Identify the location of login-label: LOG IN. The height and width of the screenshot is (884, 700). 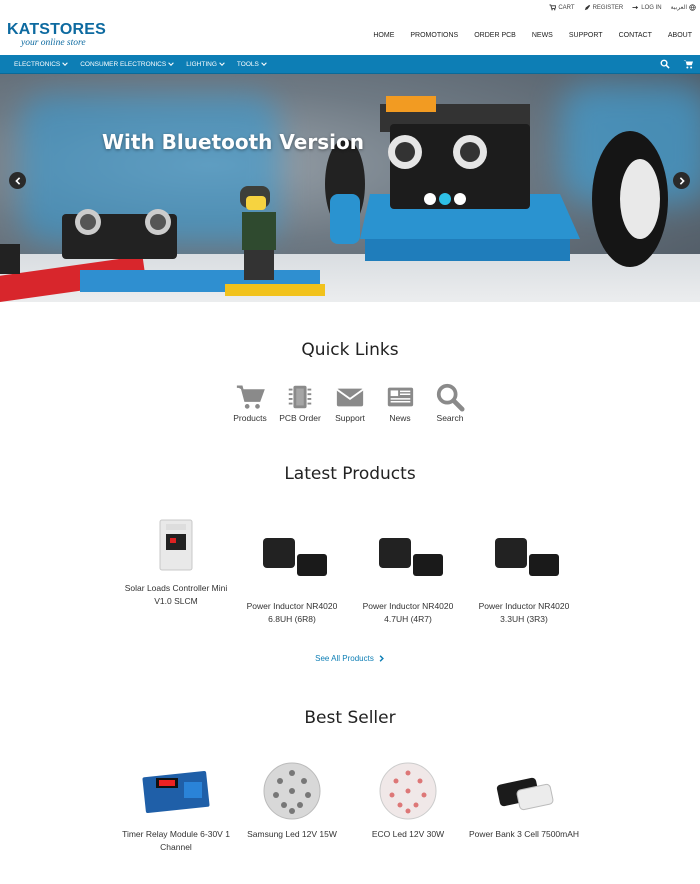
(651, 7).